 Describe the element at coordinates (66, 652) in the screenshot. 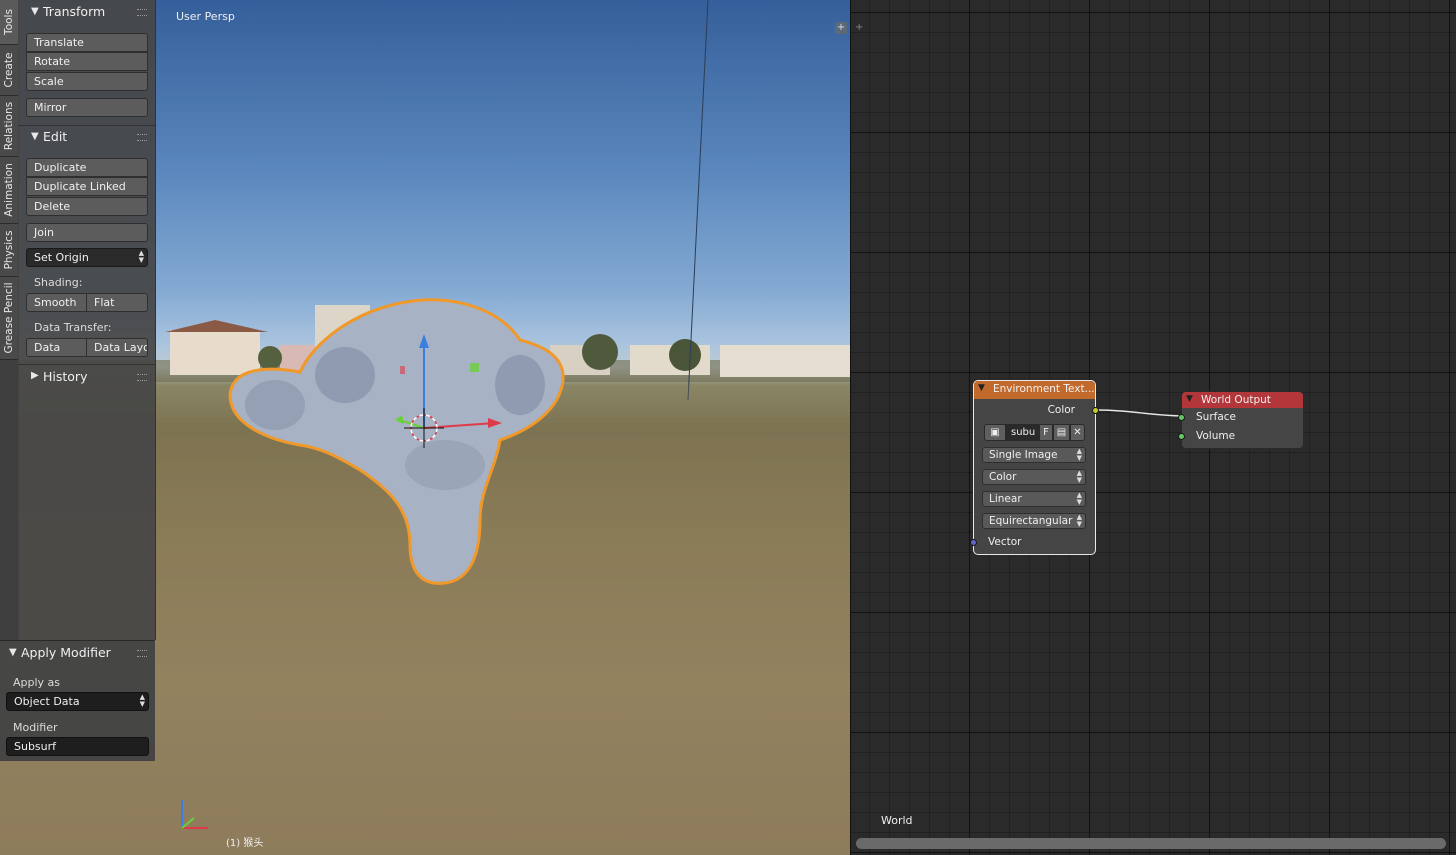

I see `panel-title: Apply Modifier` at that location.